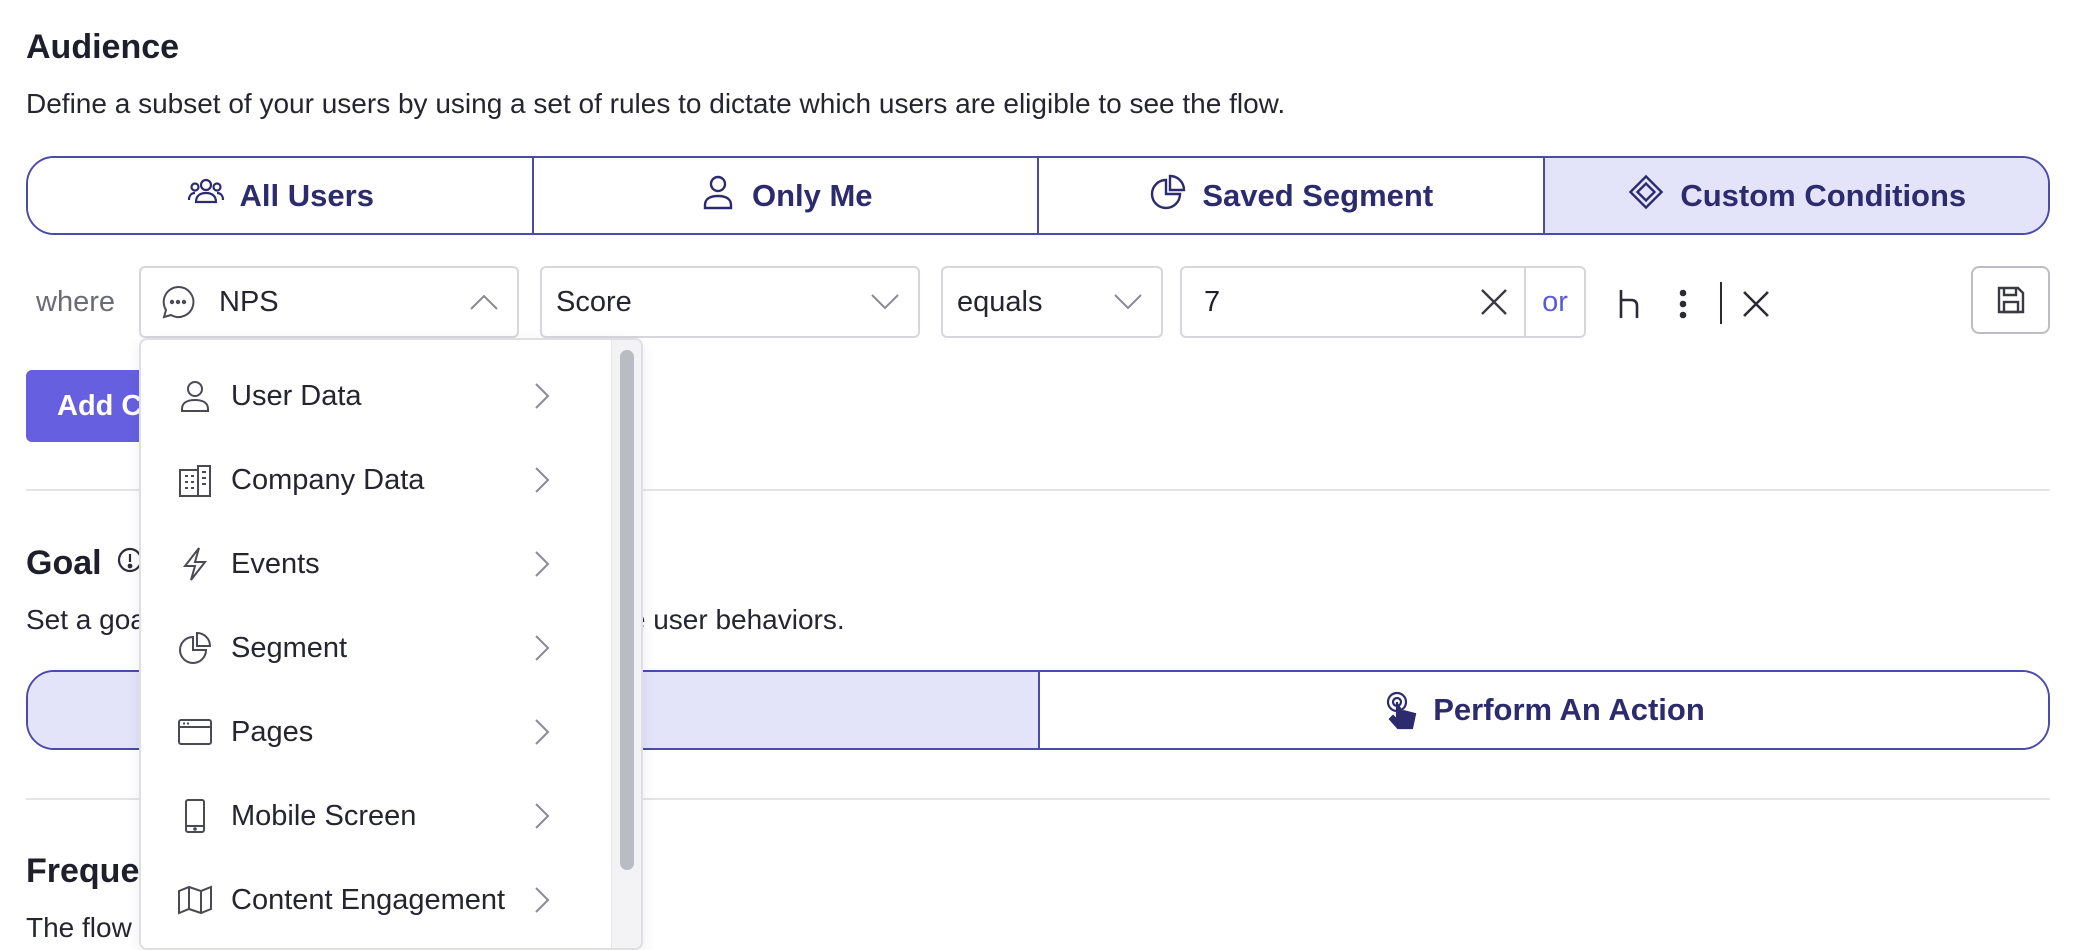 Image resolution: width=2092 pixels, height=950 pixels. Describe the element at coordinates (328, 479) in the screenshot. I see `menu-item-label: Company Data` at that location.